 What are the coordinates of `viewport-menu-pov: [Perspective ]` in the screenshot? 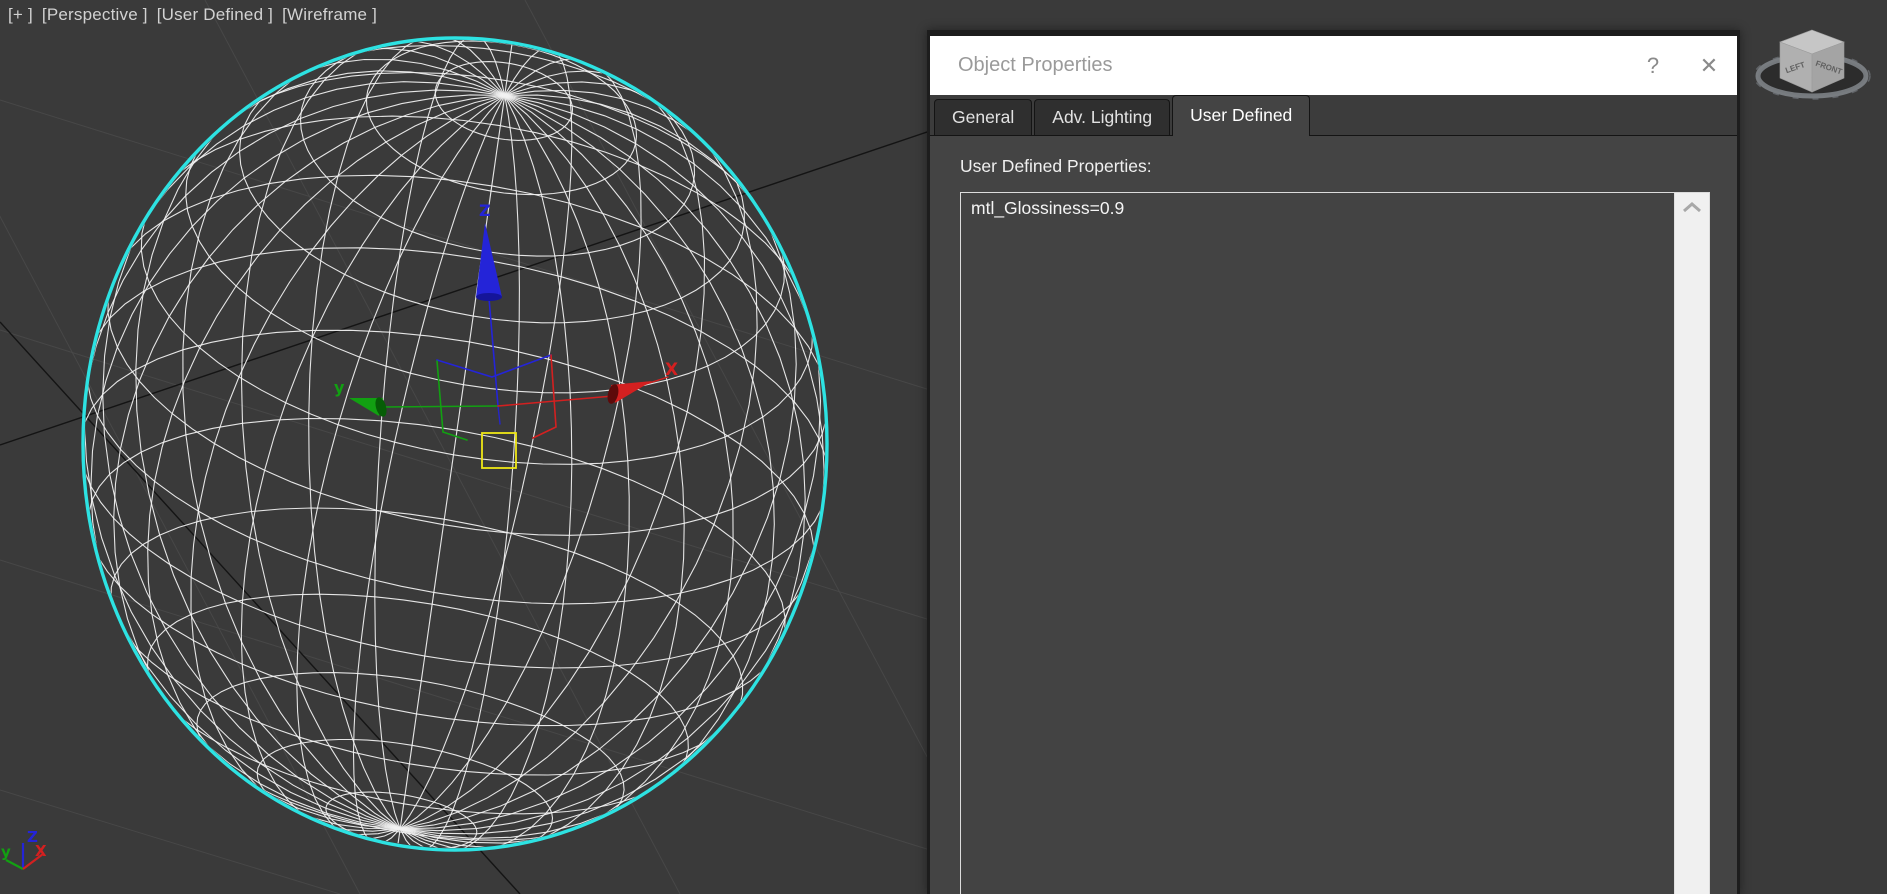 It's located at (95, 14).